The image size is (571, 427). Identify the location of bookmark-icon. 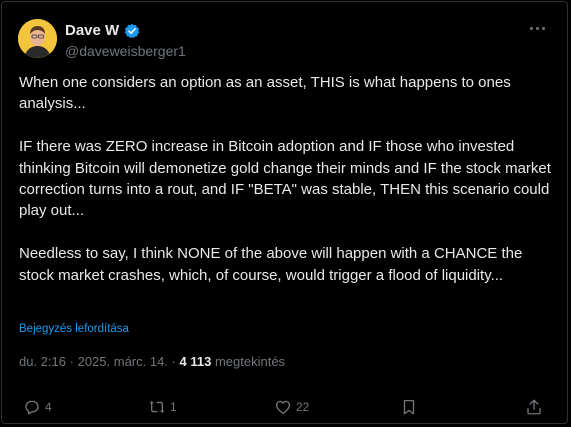
(409, 407).